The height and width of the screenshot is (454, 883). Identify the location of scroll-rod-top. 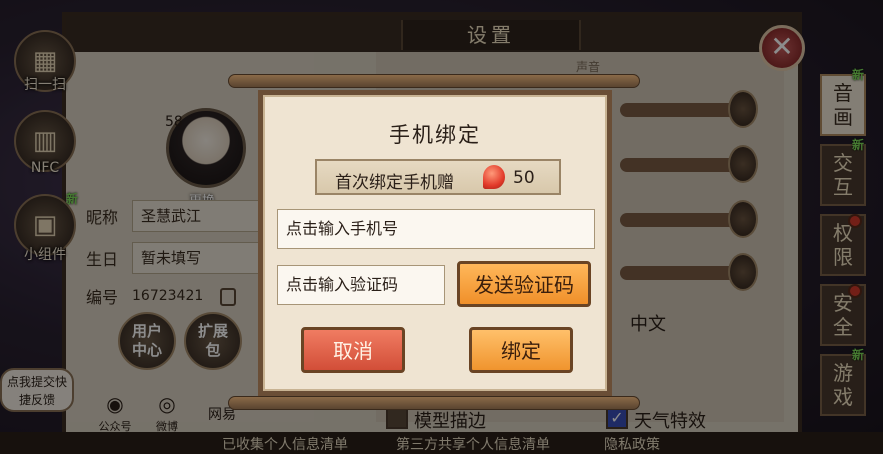
(434, 81).